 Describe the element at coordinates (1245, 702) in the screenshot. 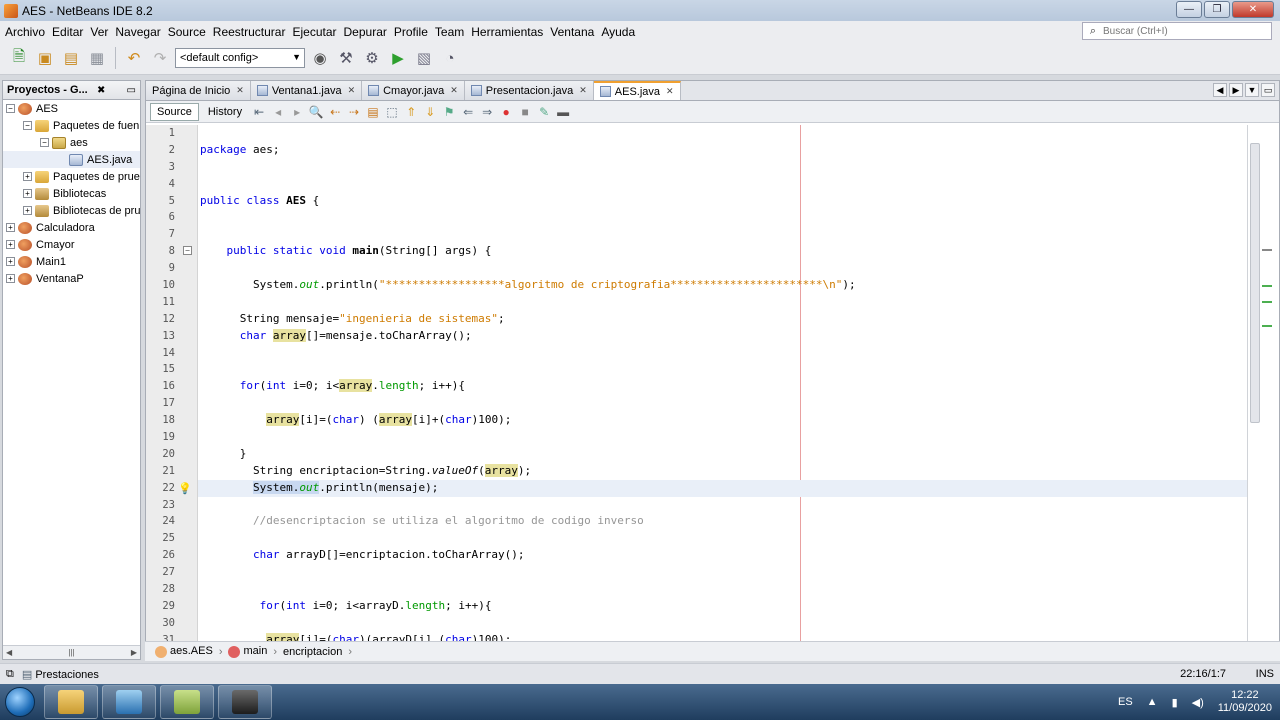

I see `clock: 12:22 11/09/2020` at that location.